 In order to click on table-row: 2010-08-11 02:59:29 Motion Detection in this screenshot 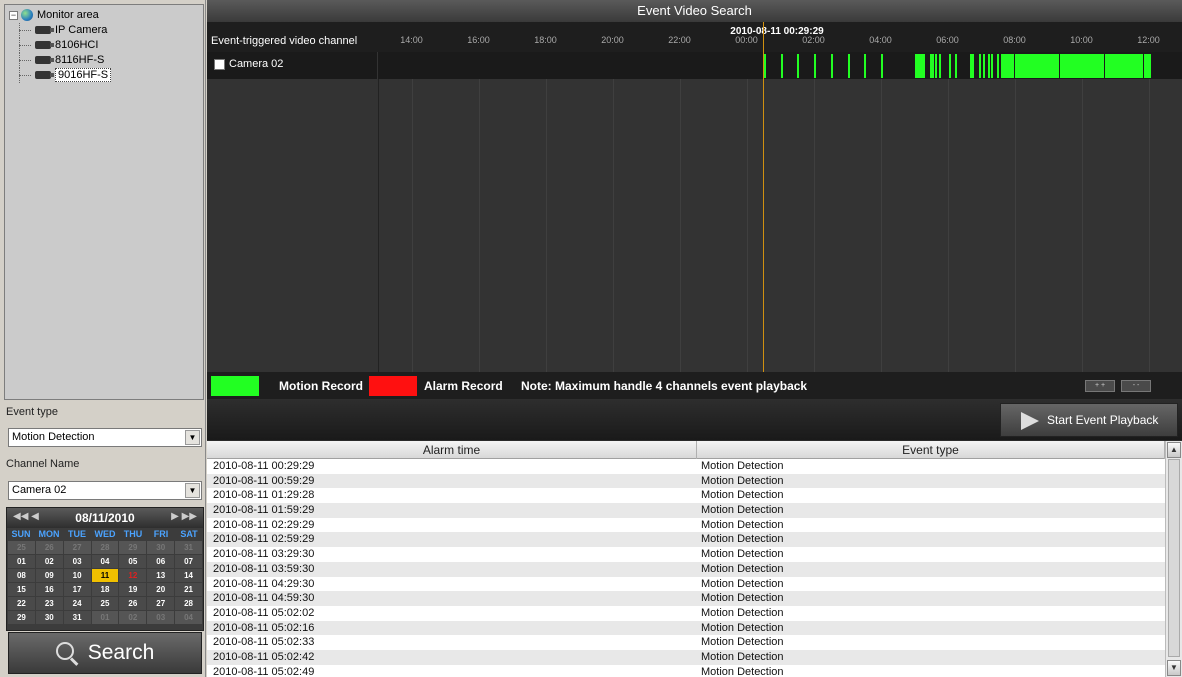, I will do `click(686, 540)`.